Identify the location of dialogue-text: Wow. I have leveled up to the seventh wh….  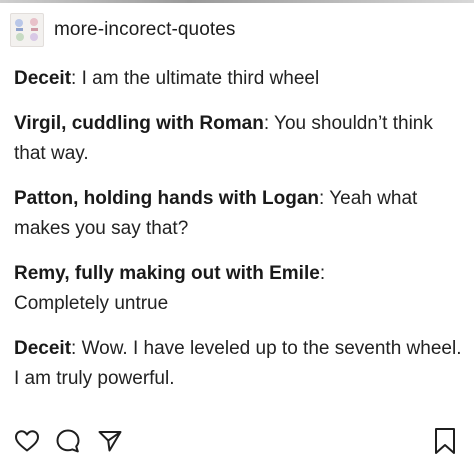
(238, 363).